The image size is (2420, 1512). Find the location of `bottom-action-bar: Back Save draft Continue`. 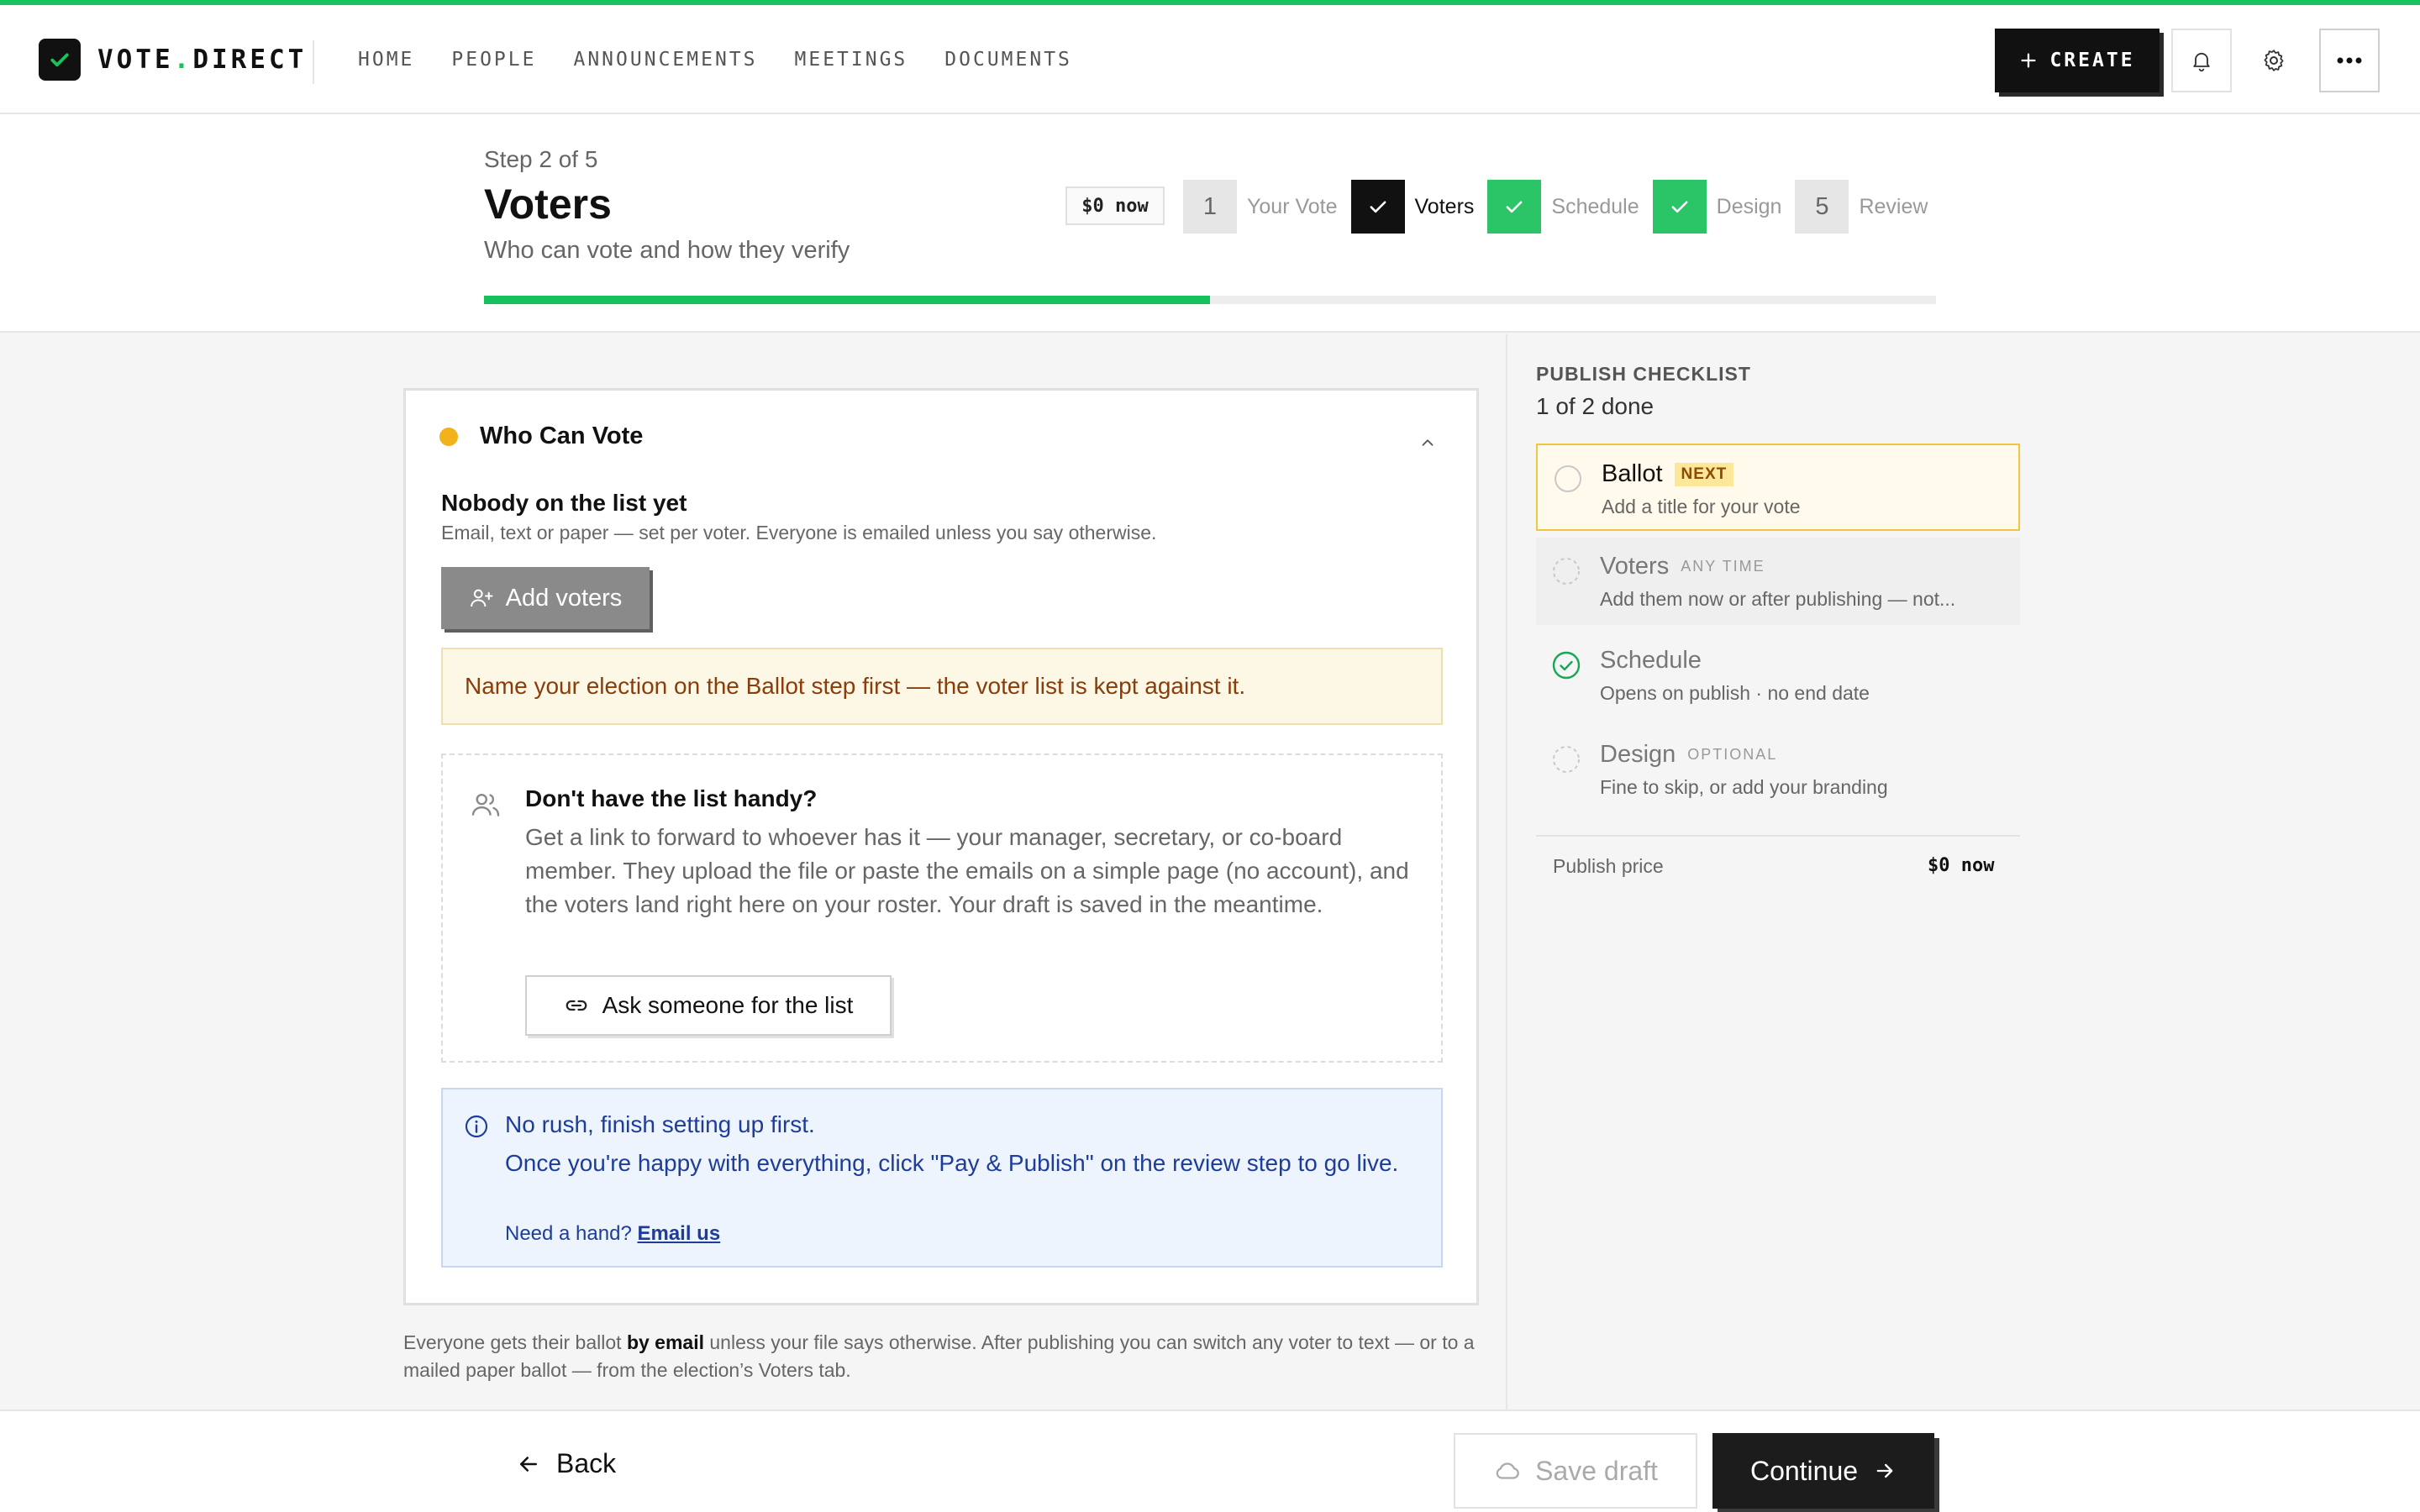

bottom-action-bar: Back Save draft Continue is located at coordinates (1210, 1461).